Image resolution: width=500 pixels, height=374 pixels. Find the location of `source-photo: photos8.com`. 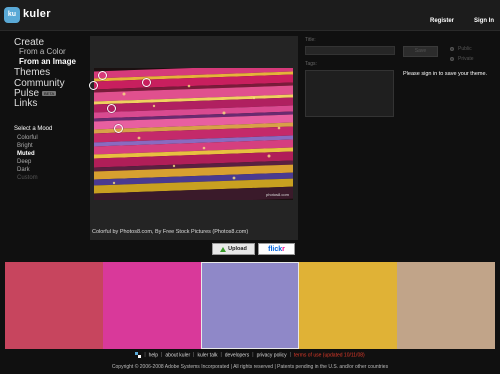

source-photo: photos8.com is located at coordinates (193, 134).